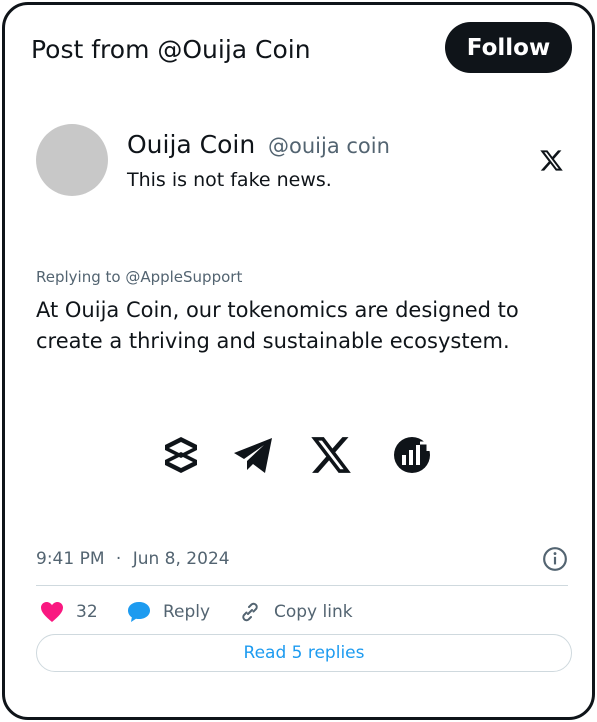 This screenshot has height=722, width=597. What do you see at coordinates (302, 585) in the screenshot?
I see `divider` at bounding box center [302, 585].